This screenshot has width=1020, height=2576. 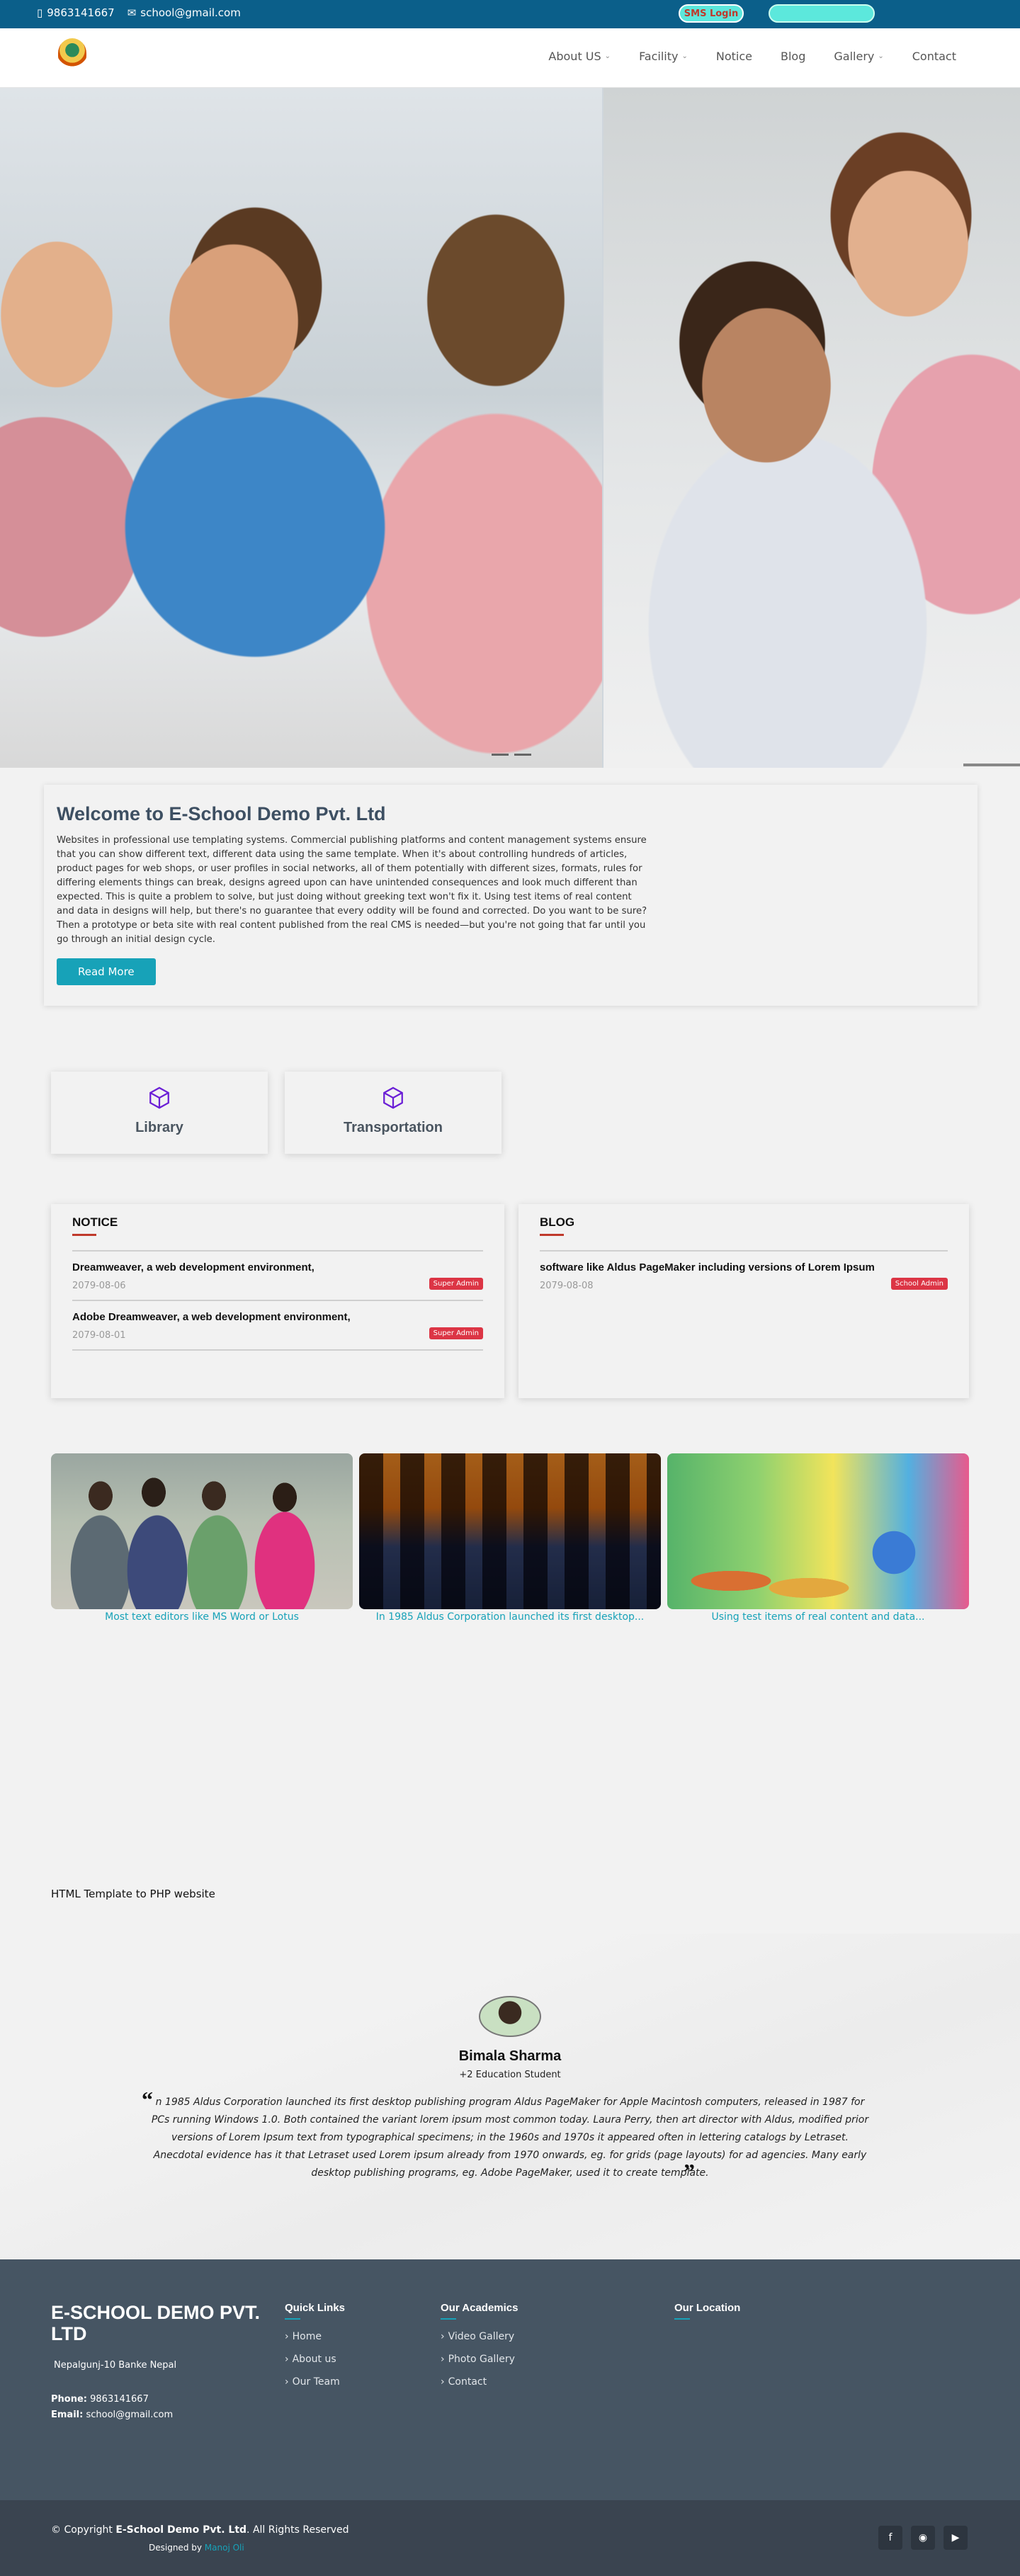 I want to click on nav-item-blog: Blog, so click(x=793, y=56).